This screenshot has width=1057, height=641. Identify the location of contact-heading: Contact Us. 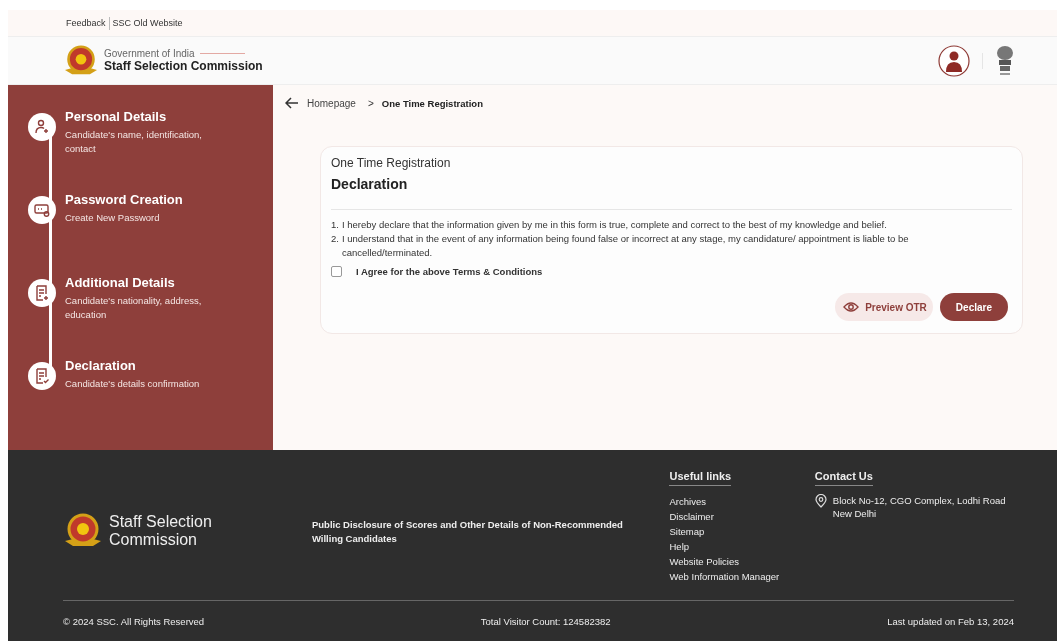
(843, 478).